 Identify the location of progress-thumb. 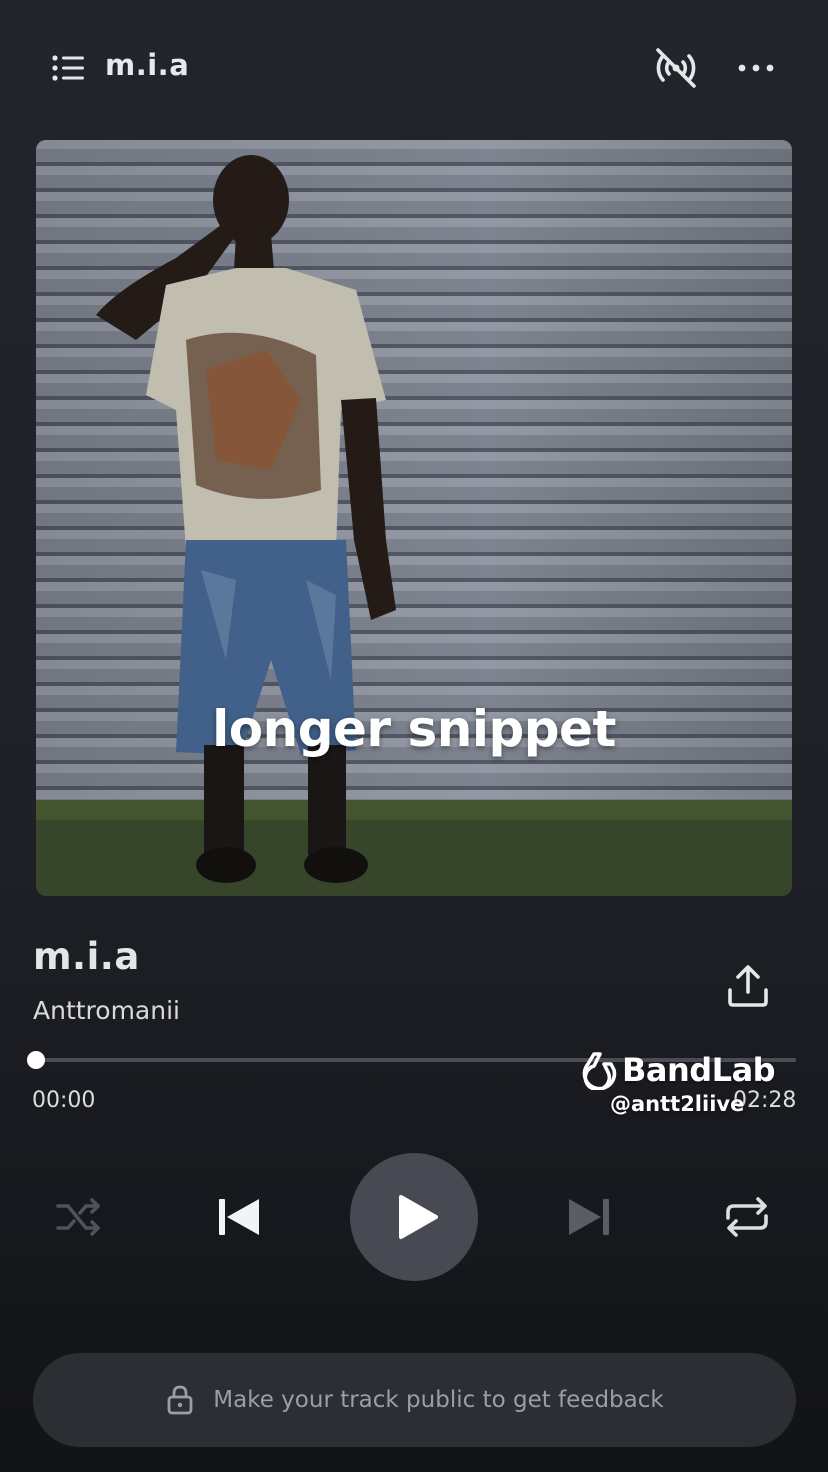
(36, 1060).